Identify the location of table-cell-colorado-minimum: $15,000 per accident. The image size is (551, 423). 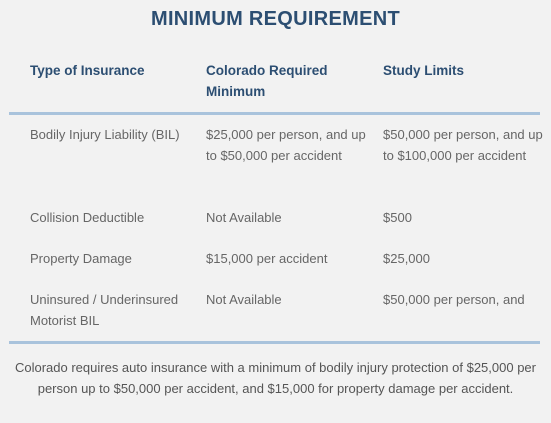
(267, 258).